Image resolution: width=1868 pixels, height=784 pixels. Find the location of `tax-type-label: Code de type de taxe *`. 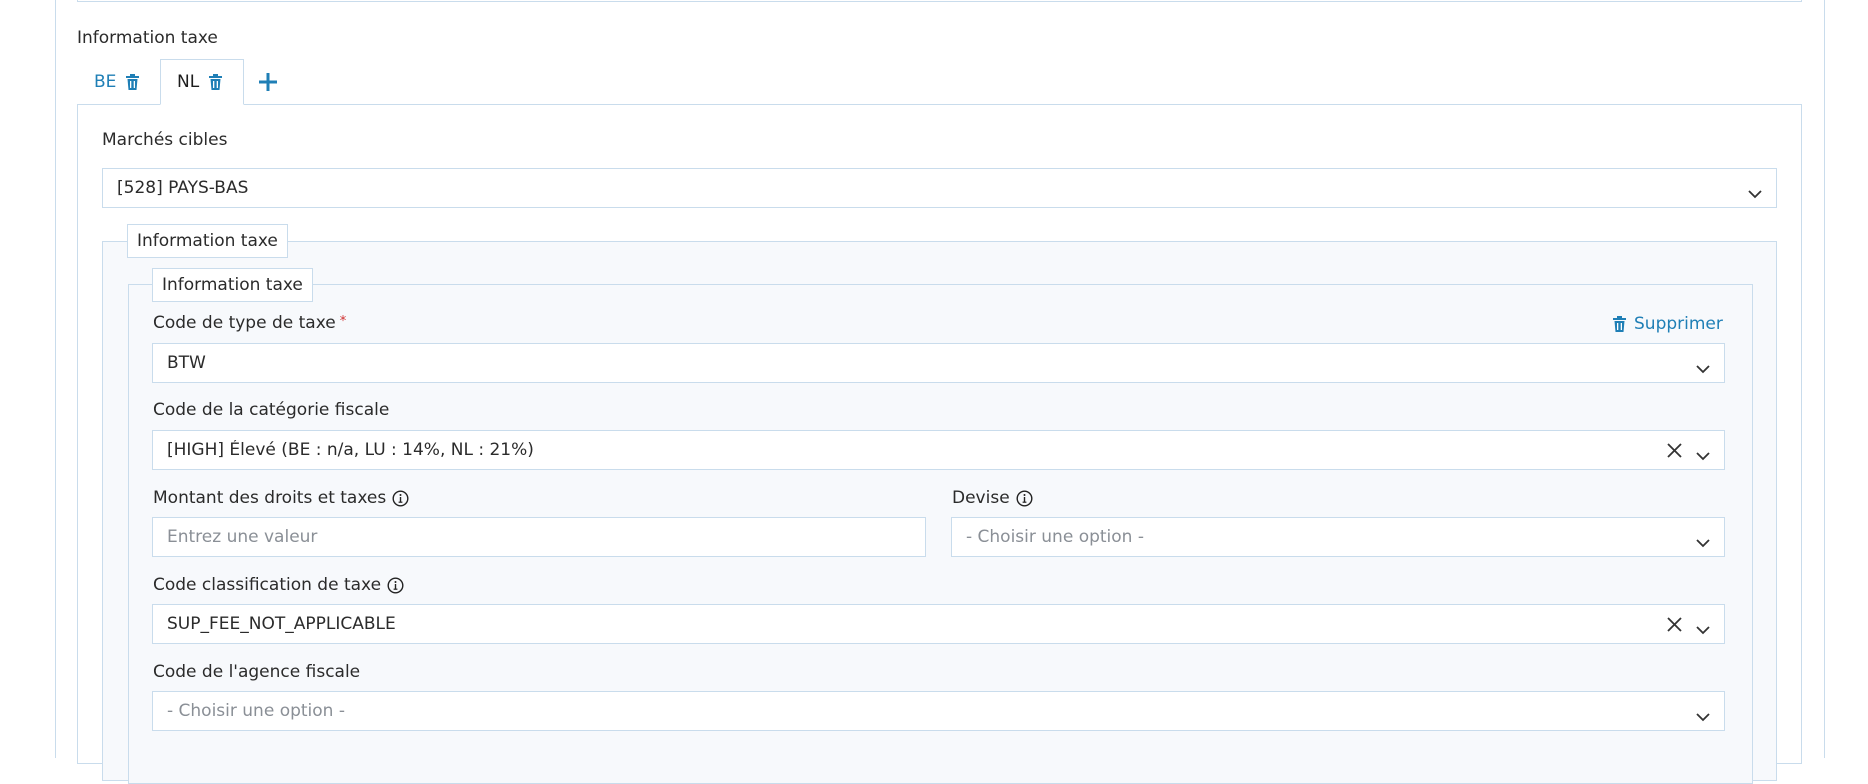

tax-type-label: Code de type de taxe * is located at coordinates (249, 323).